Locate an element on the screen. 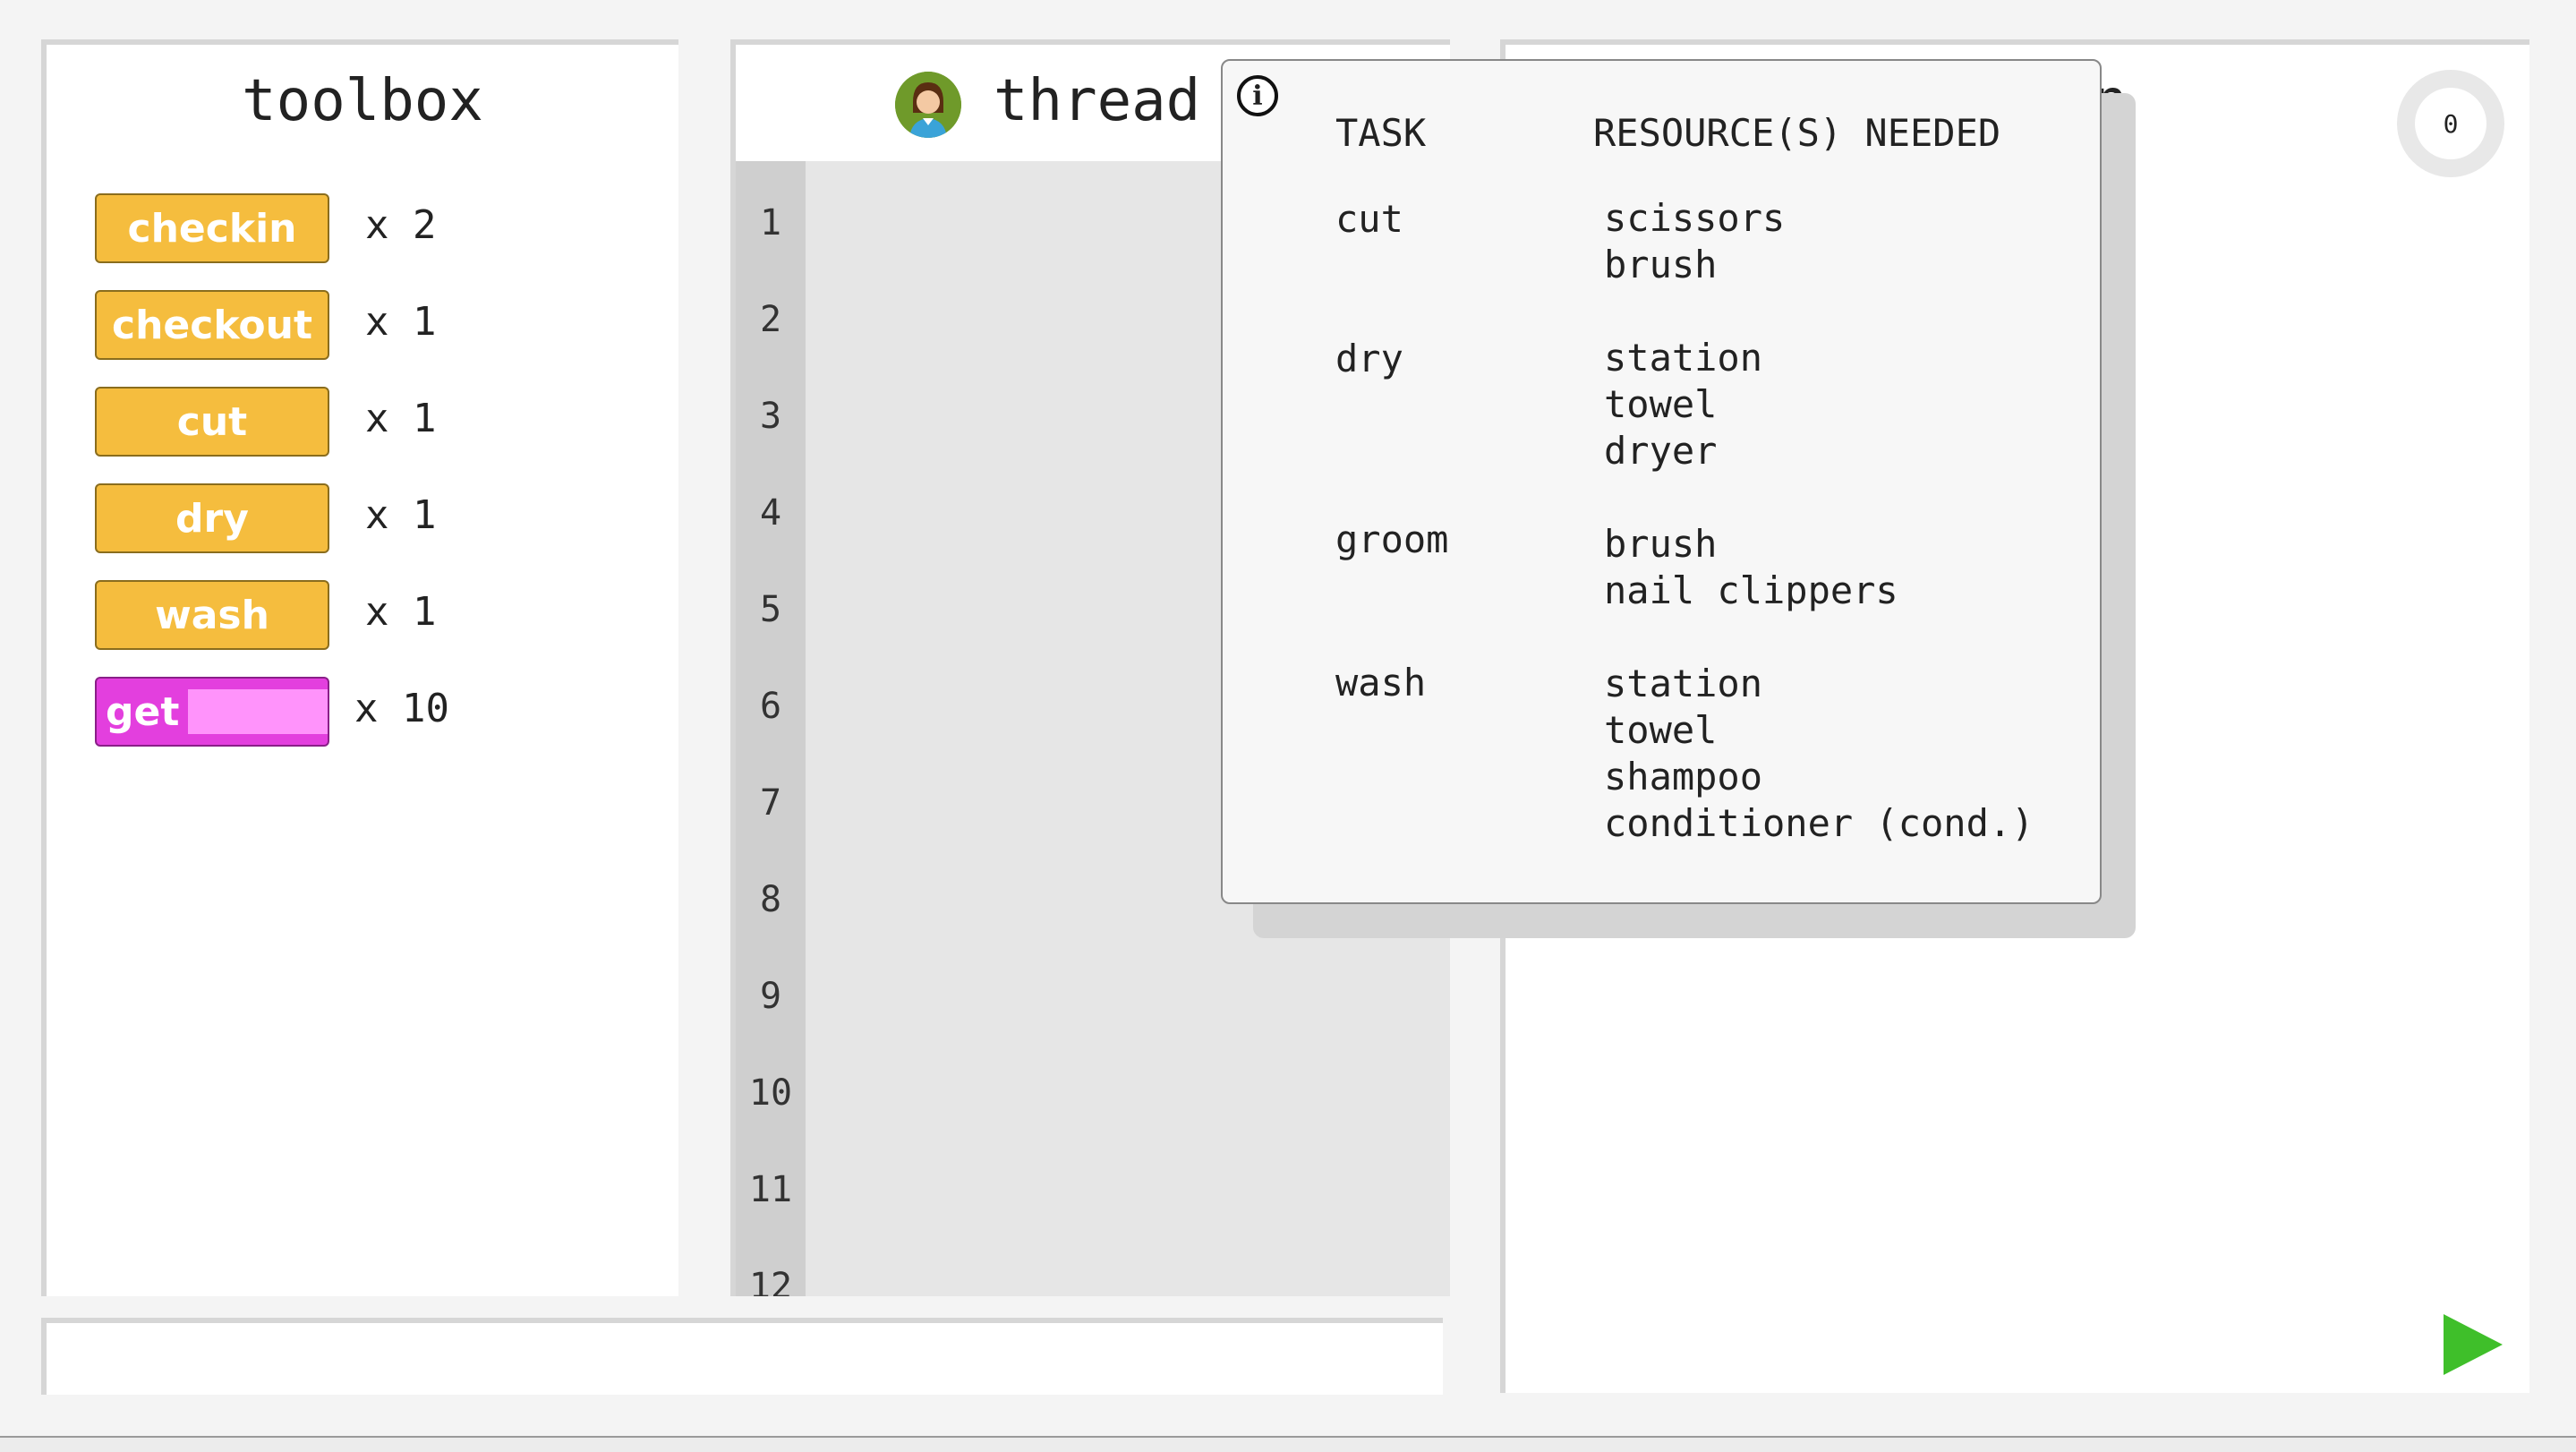 The height and width of the screenshot is (1452, 2576). block-label: get is located at coordinates (143, 711).